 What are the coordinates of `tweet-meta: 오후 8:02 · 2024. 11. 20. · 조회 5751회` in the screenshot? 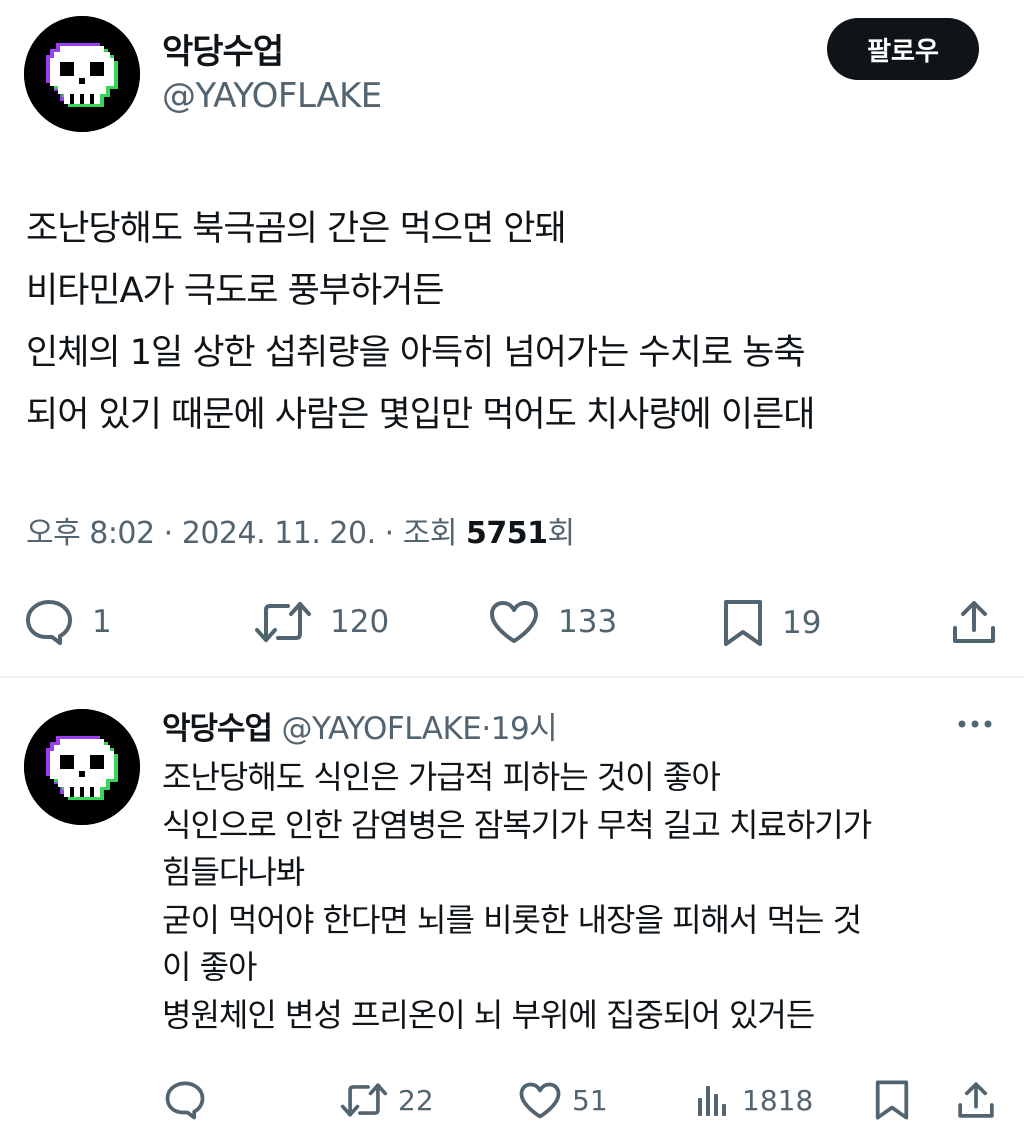 It's located at (301, 533).